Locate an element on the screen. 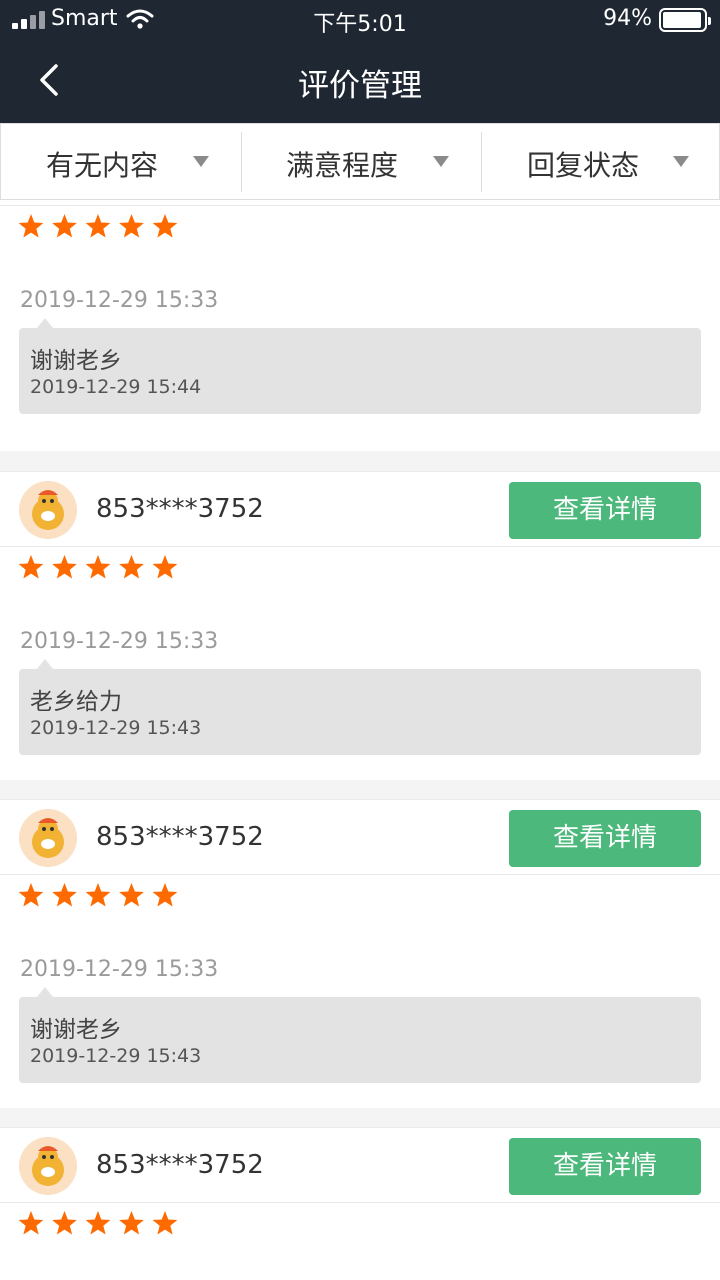  filter-label: 回复状态 is located at coordinates (583, 165).